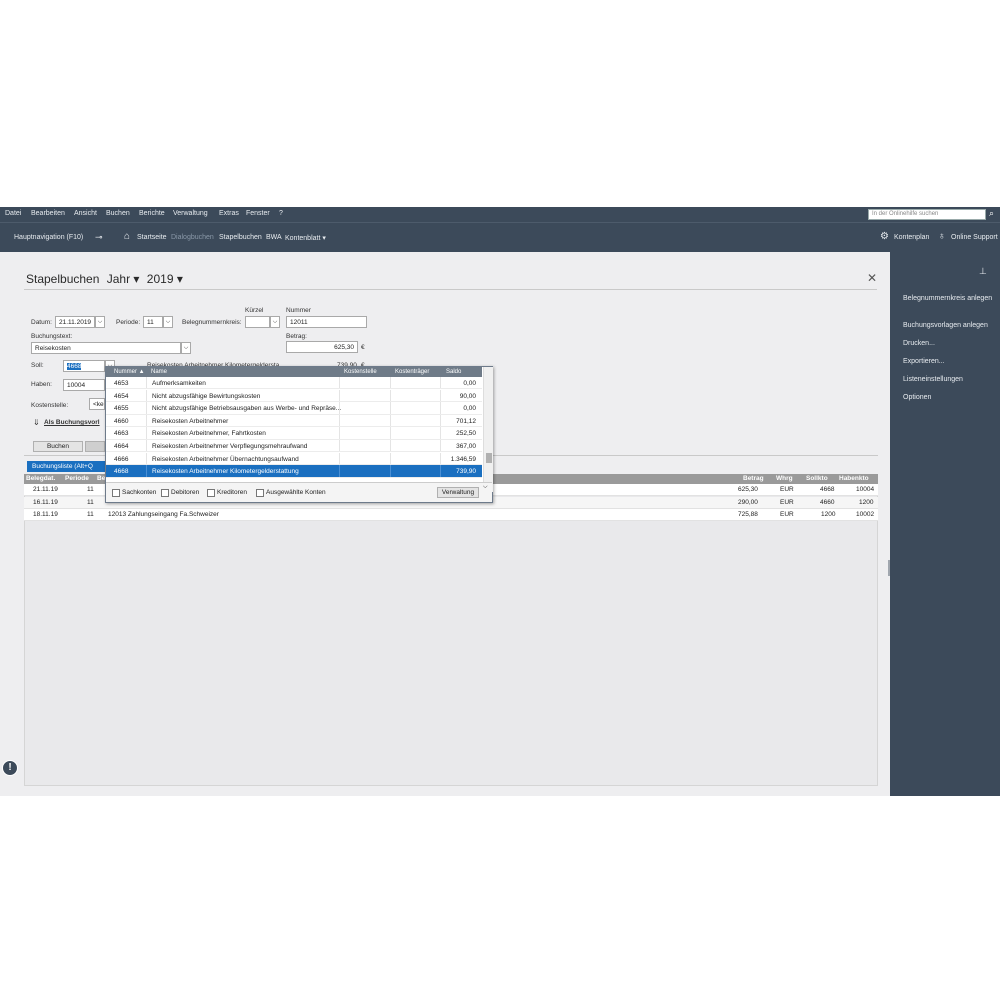 This screenshot has width=1000, height=1000. What do you see at coordinates (168, 322) in the screenshot?
I see `periode-dropdown: ⌵` at bounding box center [168, 322].